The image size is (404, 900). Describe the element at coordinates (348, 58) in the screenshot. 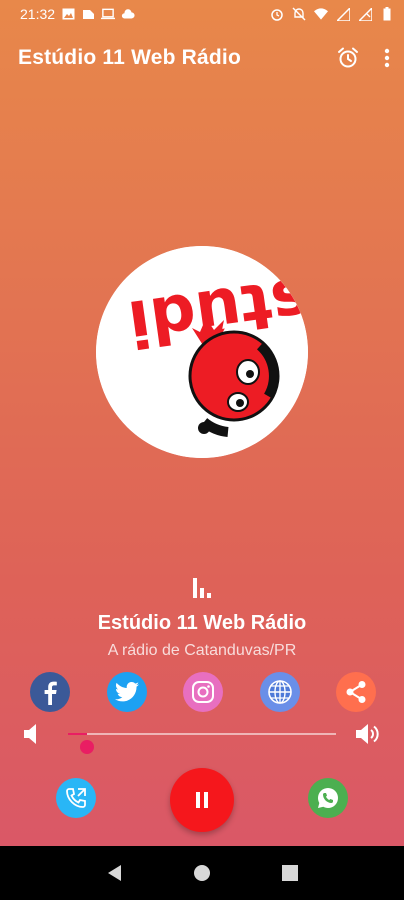

I see `alarm-icon` at that location.